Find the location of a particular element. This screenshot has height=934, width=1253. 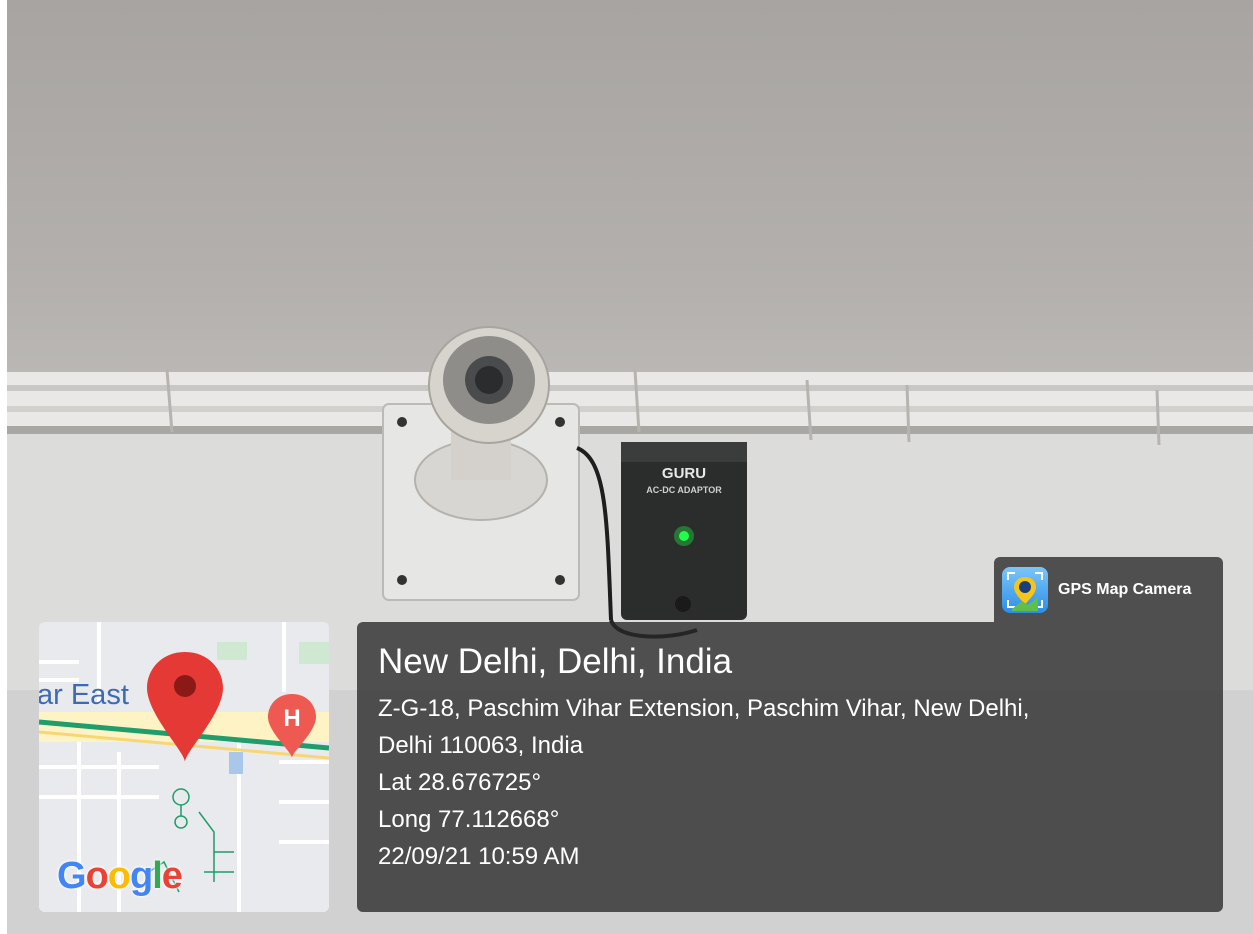

address-line-2: Delhi 110063, India is located at coordinates (481, 745).